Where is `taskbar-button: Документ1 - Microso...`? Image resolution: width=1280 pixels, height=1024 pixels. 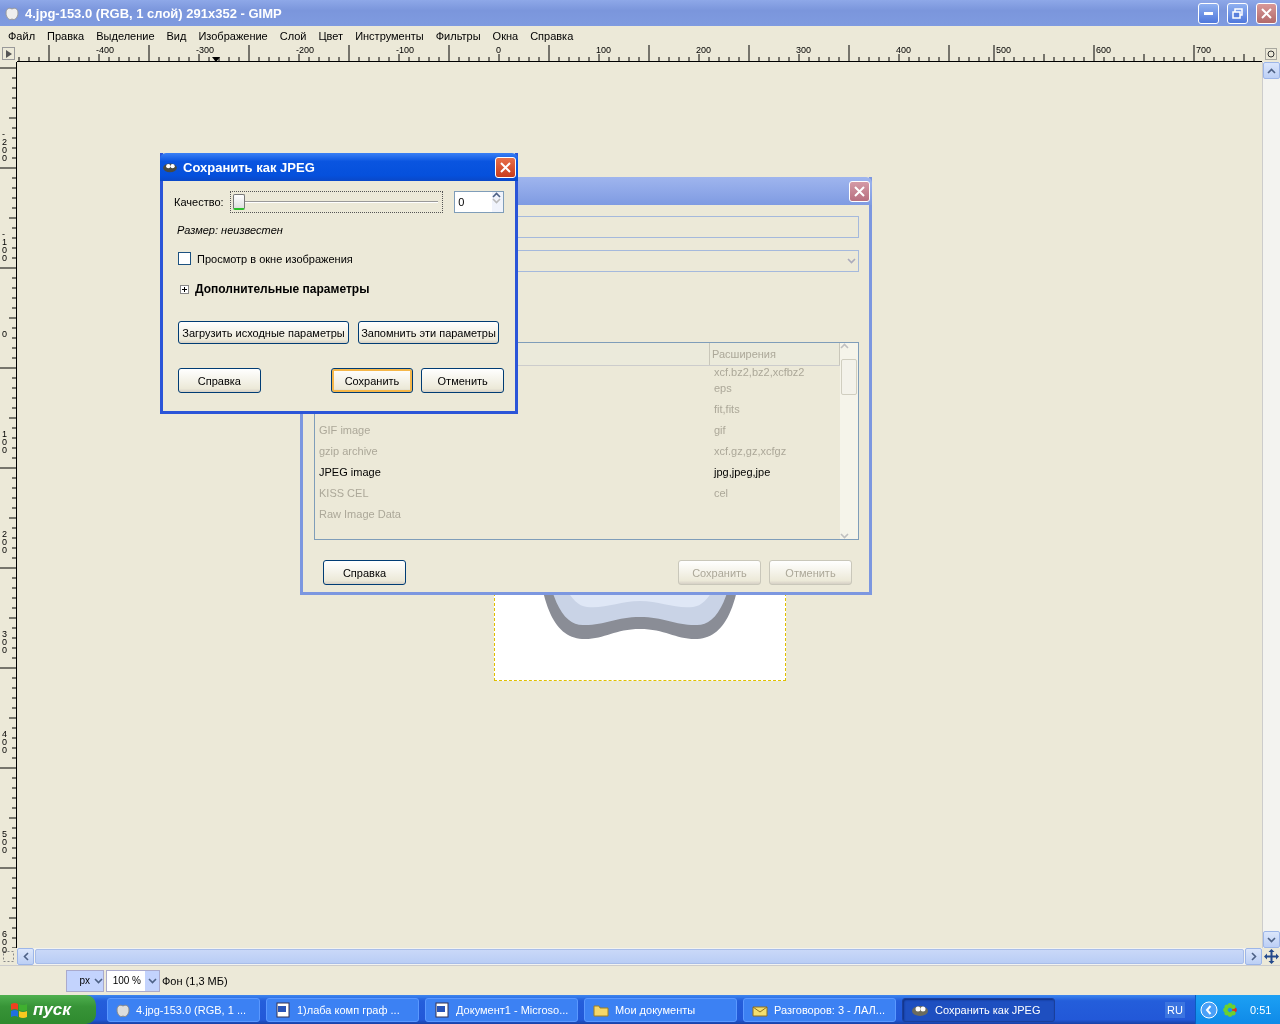 taskbar-button: Документ1 - Microso... is located at coordinates (501, 1009).